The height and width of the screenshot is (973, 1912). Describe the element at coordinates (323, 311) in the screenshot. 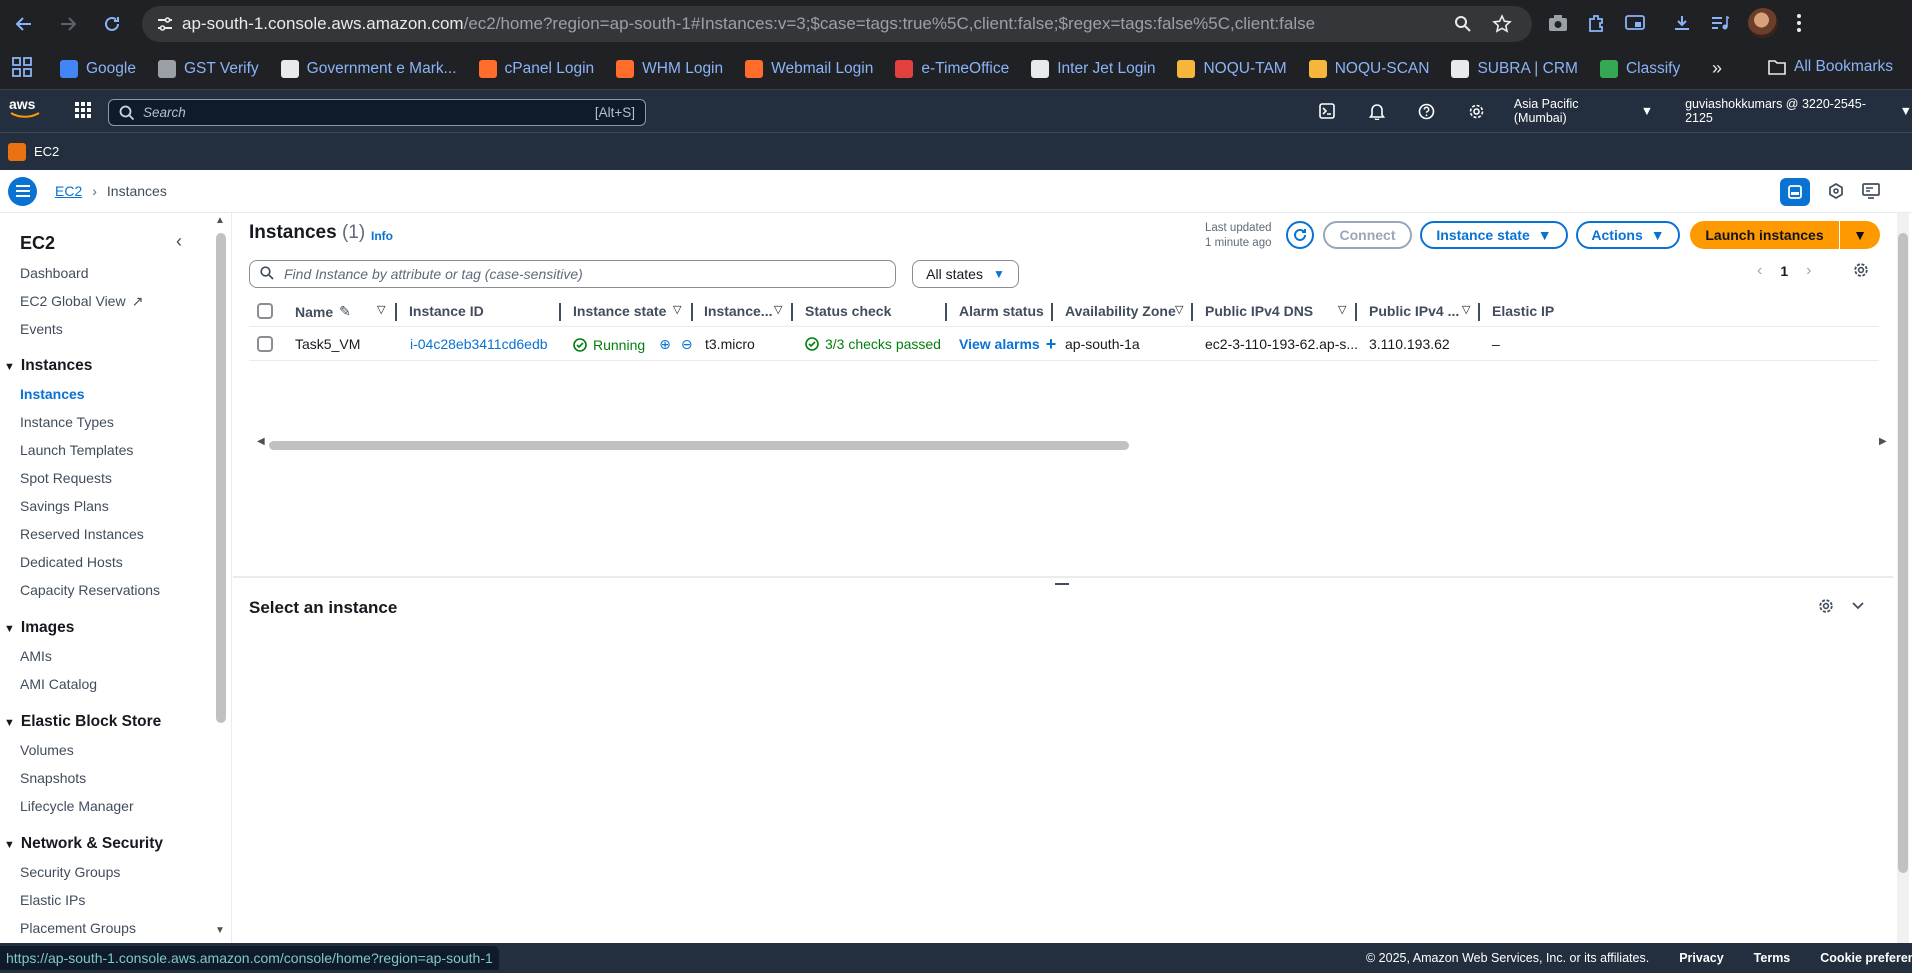

I see `column-header-name: Name ✎` at that location.